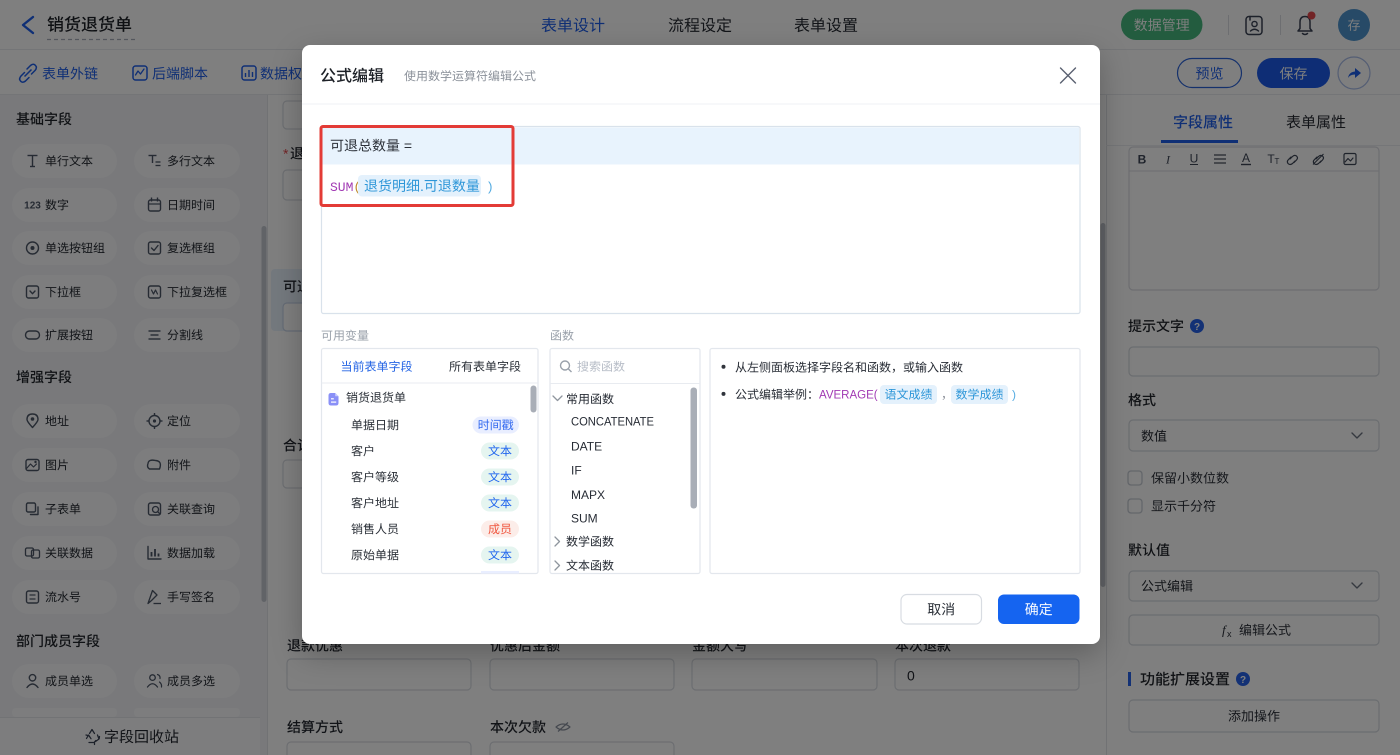 The width and height of the screenshot is (1400, 755). What do you see at coordinates (612, 421) in the screenshot?
I see `svg-text: CONCATENATE` at bounding box center [612, 421].